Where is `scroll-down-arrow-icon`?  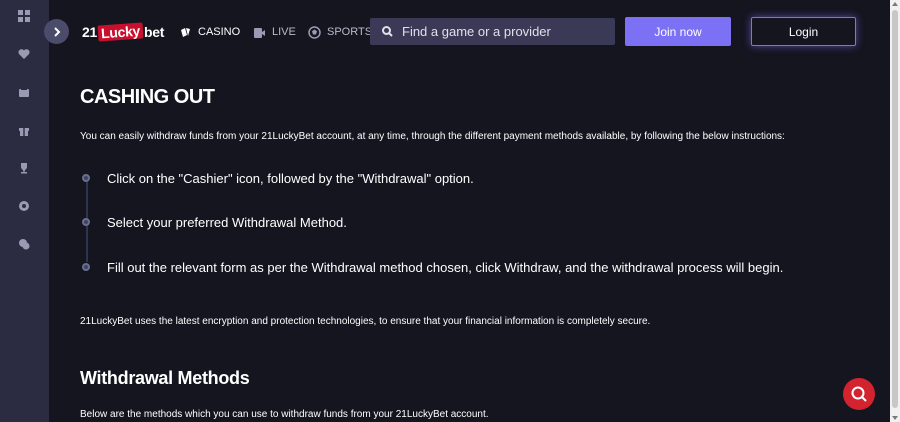
scroll-down-arrow-icon is located at coordinates (895, 418).